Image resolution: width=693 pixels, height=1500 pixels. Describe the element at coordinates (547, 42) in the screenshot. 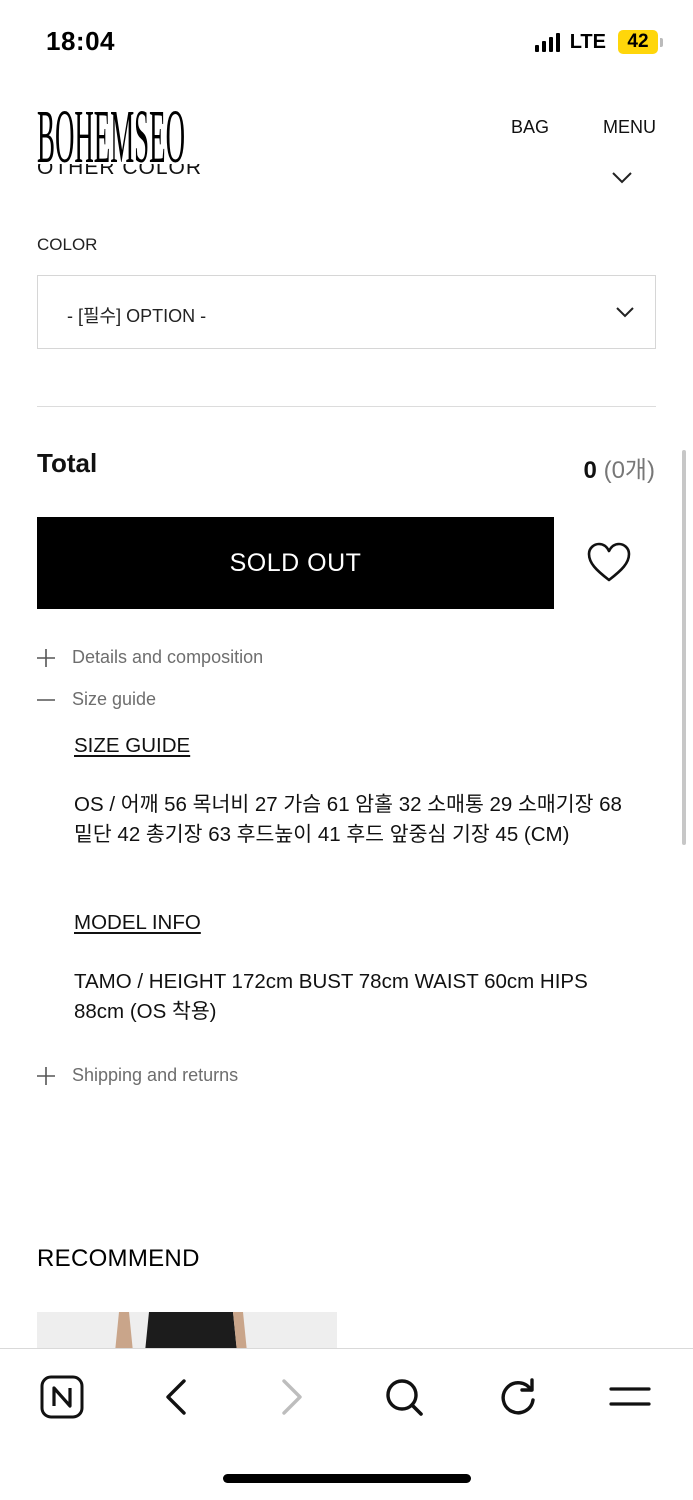

I see `signal-strength-icon` at that location.